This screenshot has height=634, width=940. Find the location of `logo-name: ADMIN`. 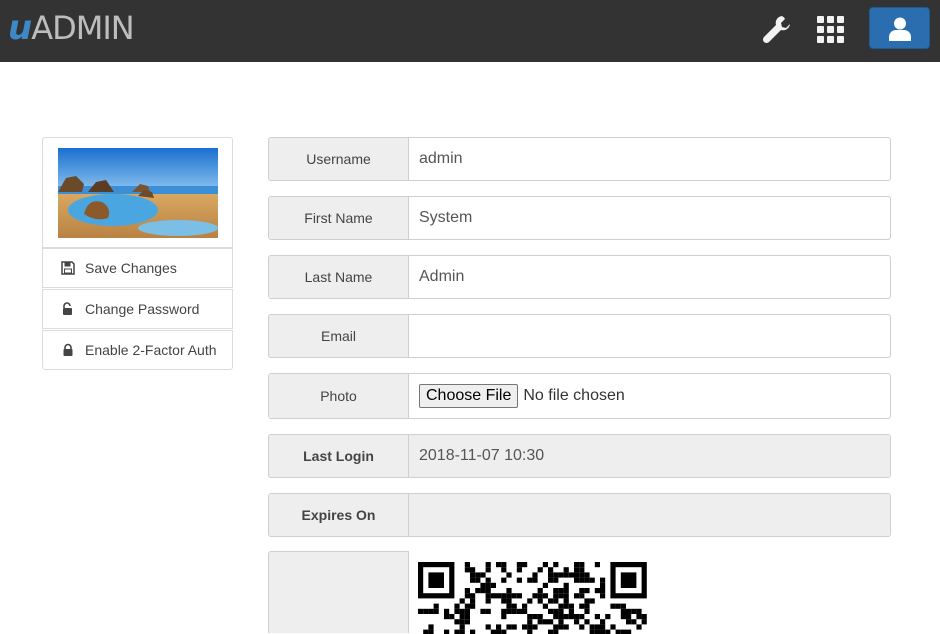

logo-name: ADMIN is located at coordinates (83, 28).